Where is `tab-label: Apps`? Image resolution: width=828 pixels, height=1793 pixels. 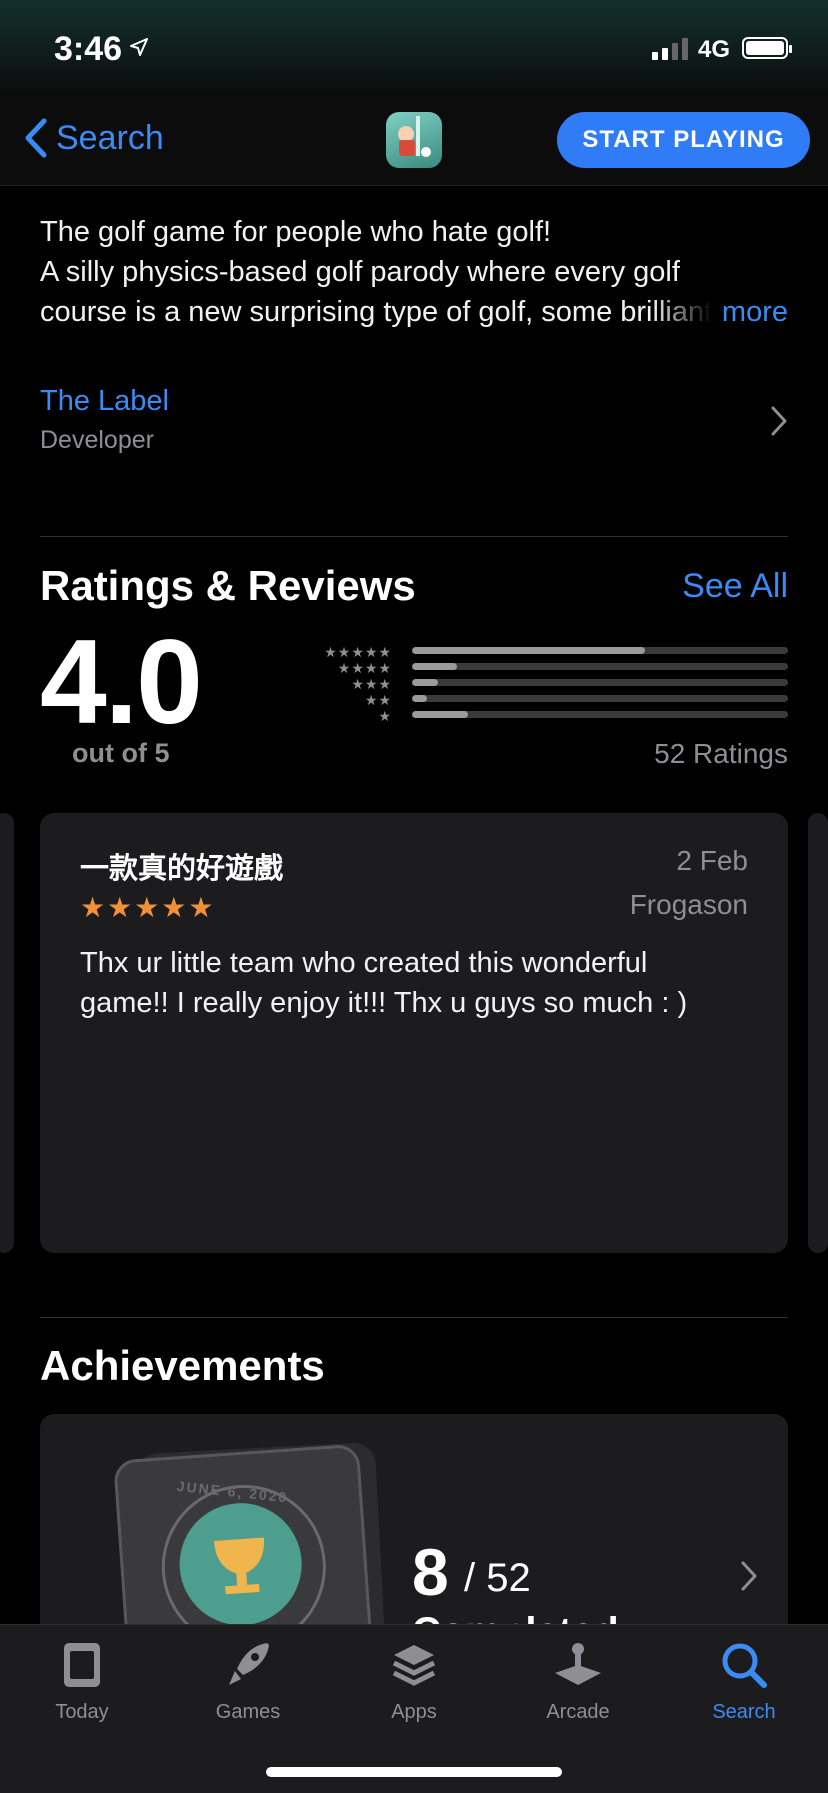 tab-label: Apps is located at coordinates (414, 1712).